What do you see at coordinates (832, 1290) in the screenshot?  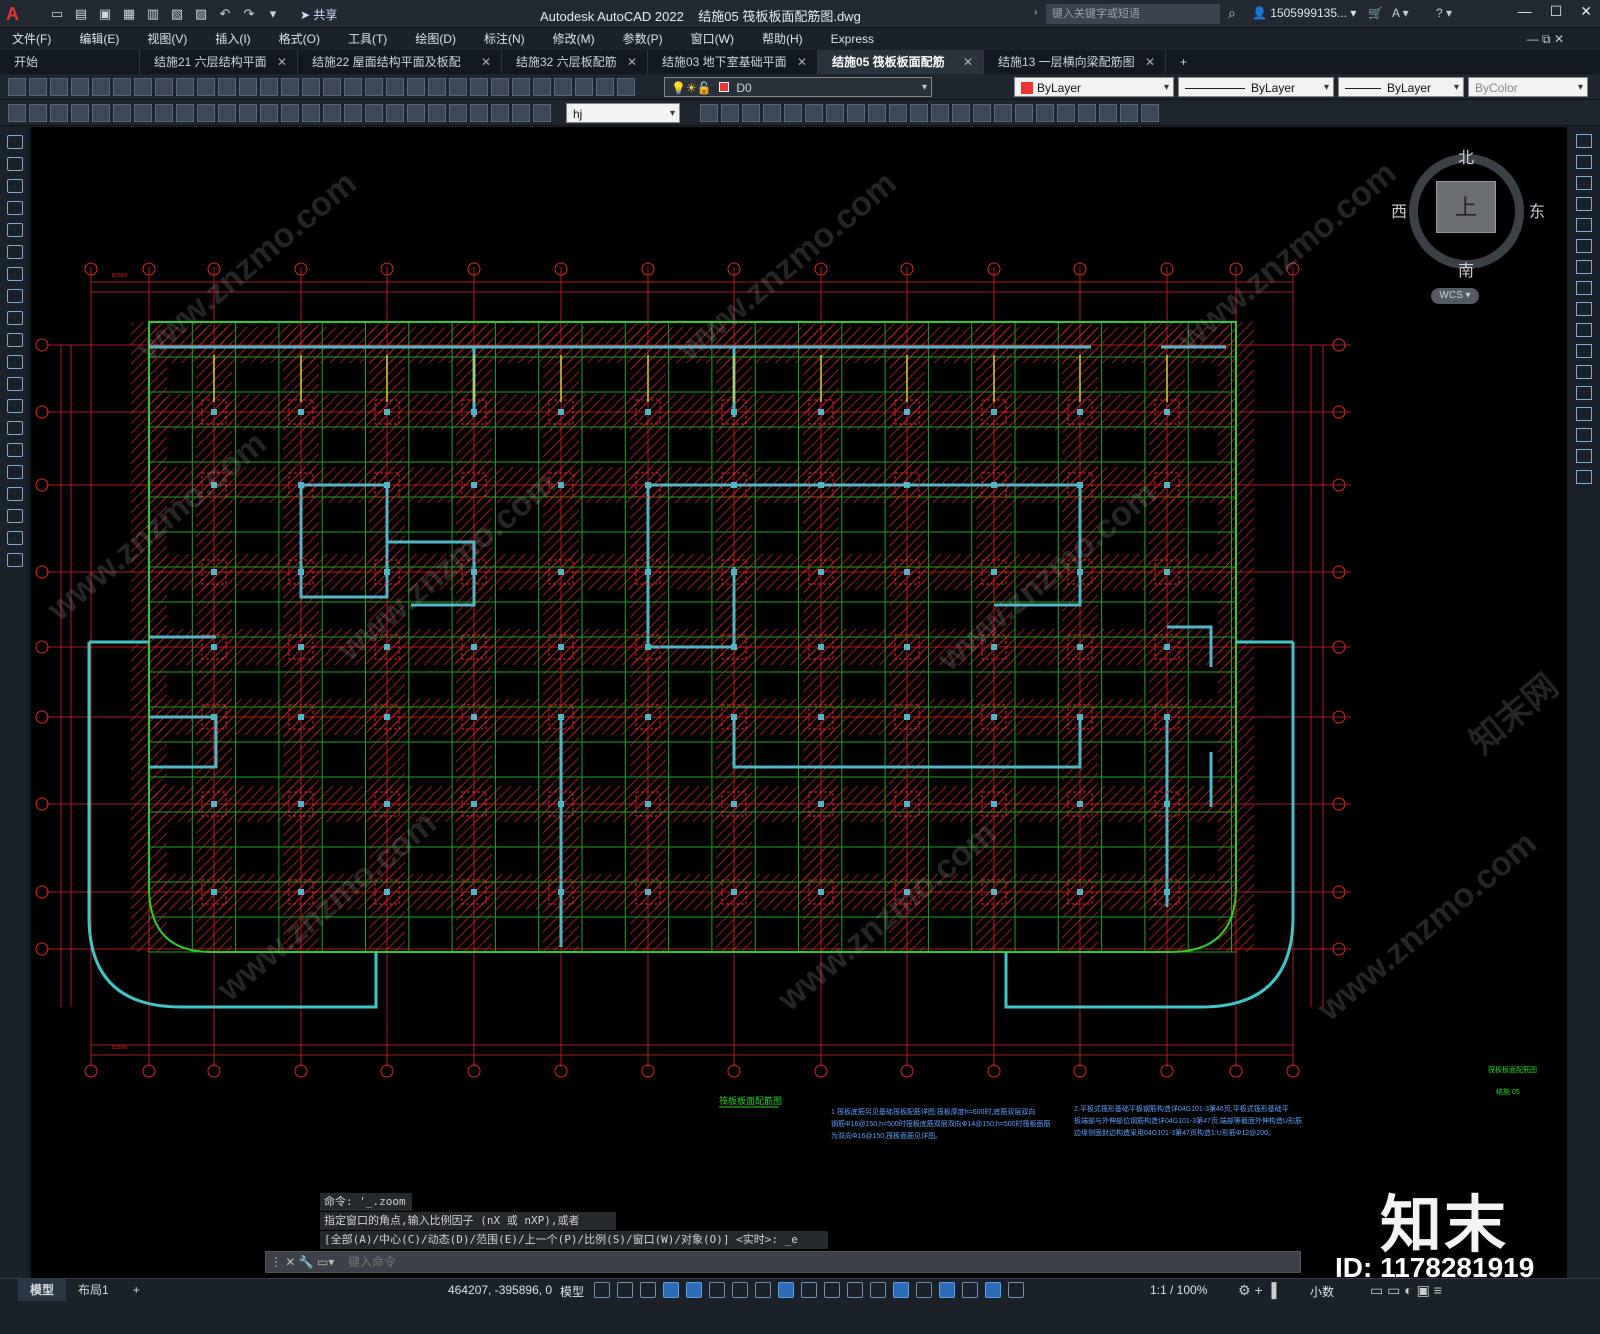 I see `transparency-icon` at bounding box center [832, 1290].